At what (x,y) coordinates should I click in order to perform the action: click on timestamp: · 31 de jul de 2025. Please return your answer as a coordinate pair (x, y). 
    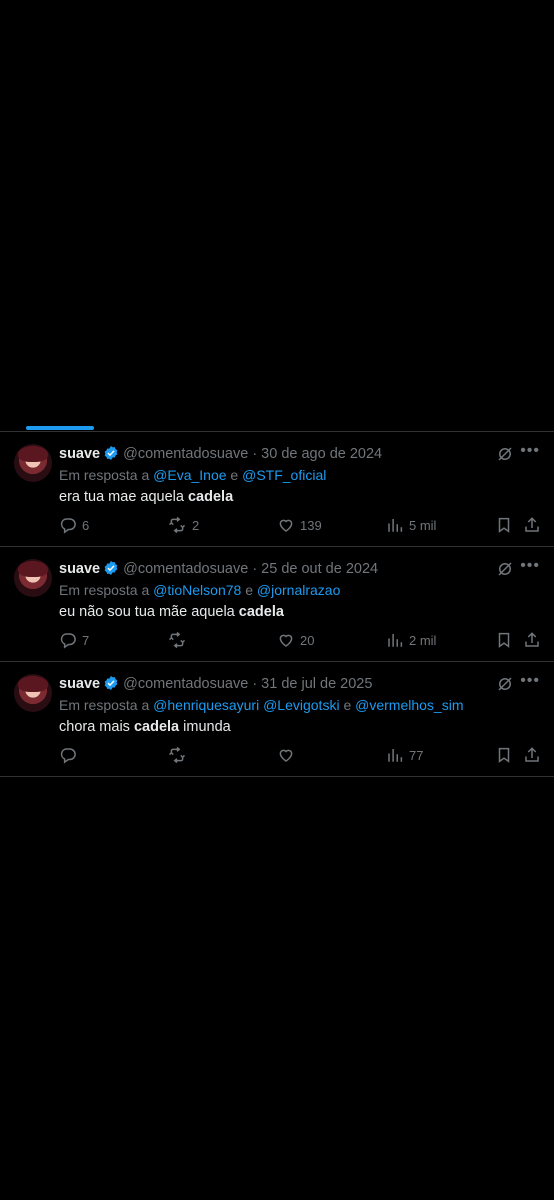
    Looking at the image, I should click on (312, 684).